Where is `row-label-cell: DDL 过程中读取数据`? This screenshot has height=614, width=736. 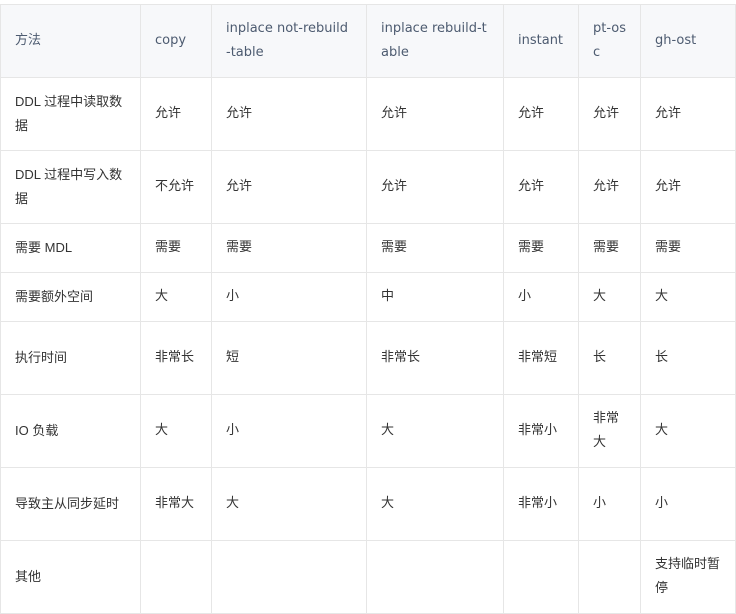
row-label-cell: DDL 过程中读取数据 is located at coordinates (70, 114).